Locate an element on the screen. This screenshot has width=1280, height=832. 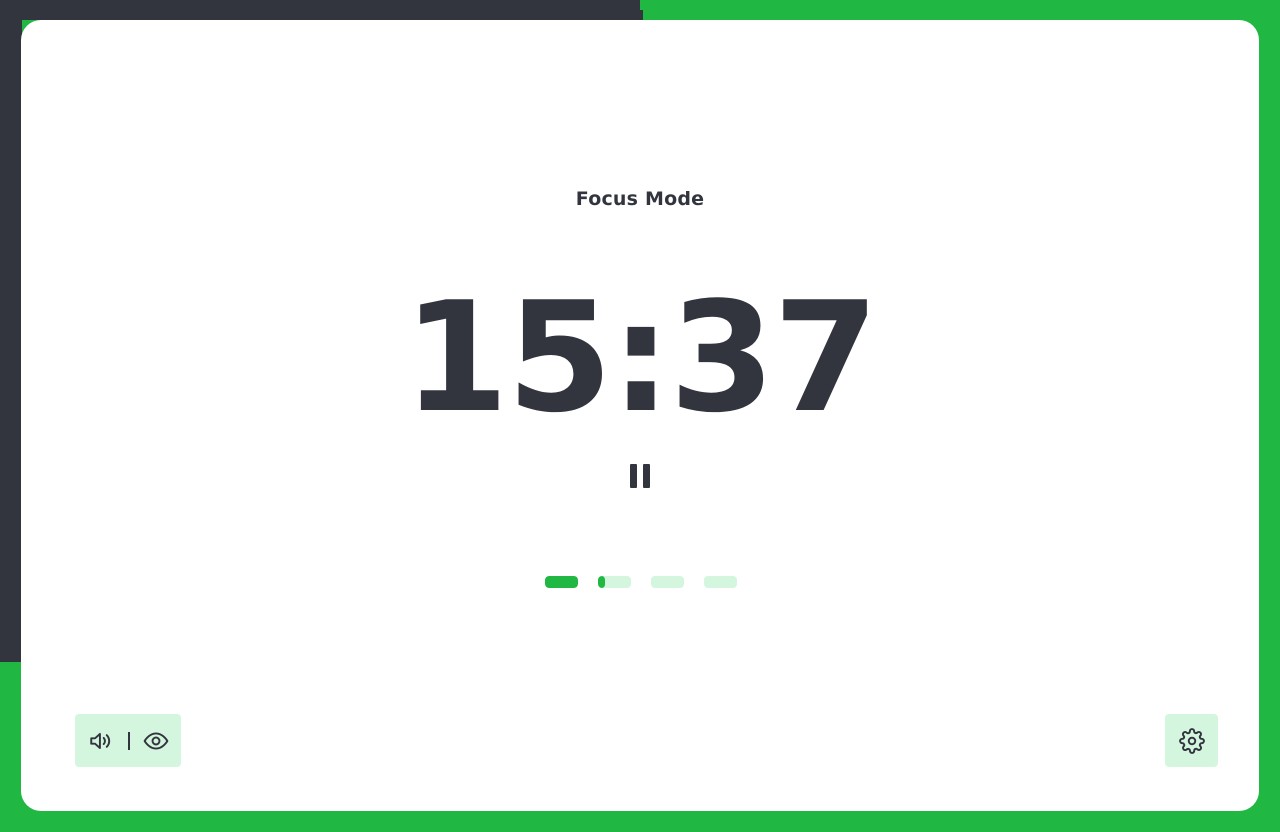
sound-visibility-toggles is located at coordinates (128, 740).